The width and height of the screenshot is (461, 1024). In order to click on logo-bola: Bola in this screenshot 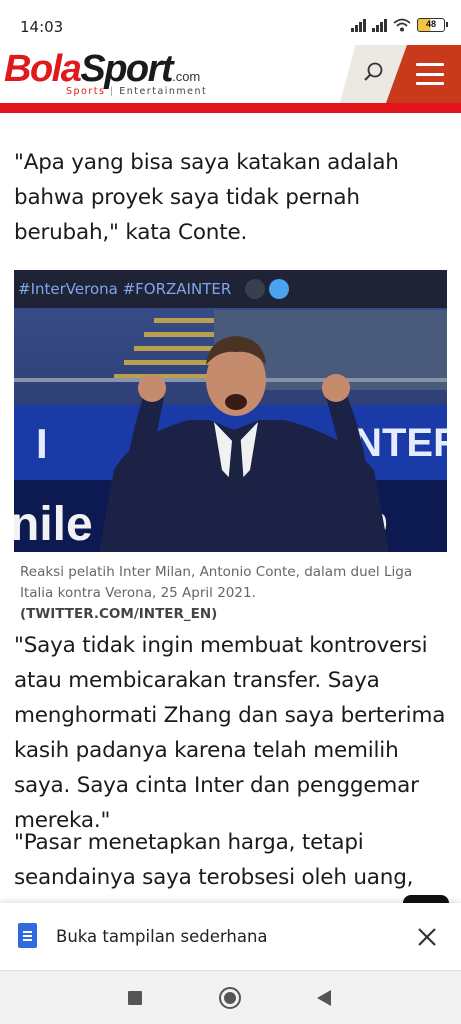, I will do `click(43, 69)`.